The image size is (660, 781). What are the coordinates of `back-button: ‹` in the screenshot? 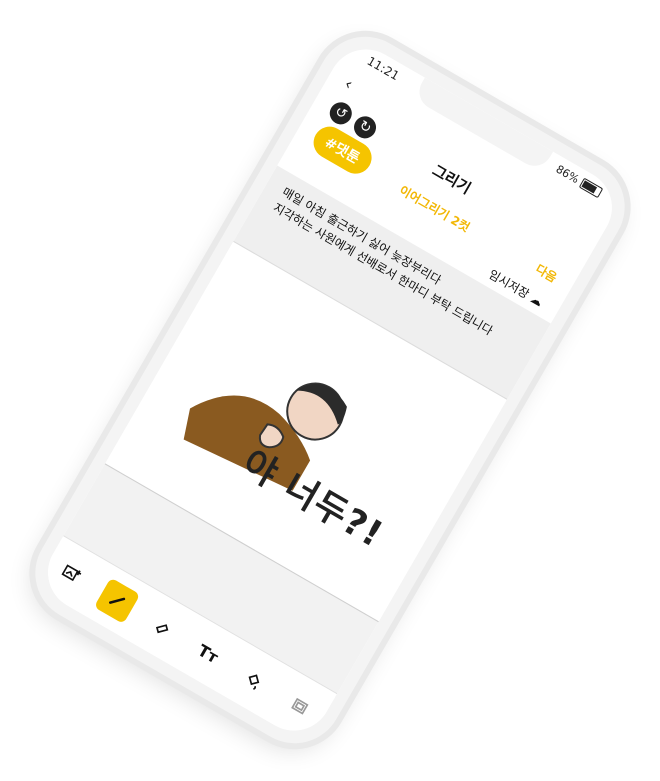 It's located at (348, 84).